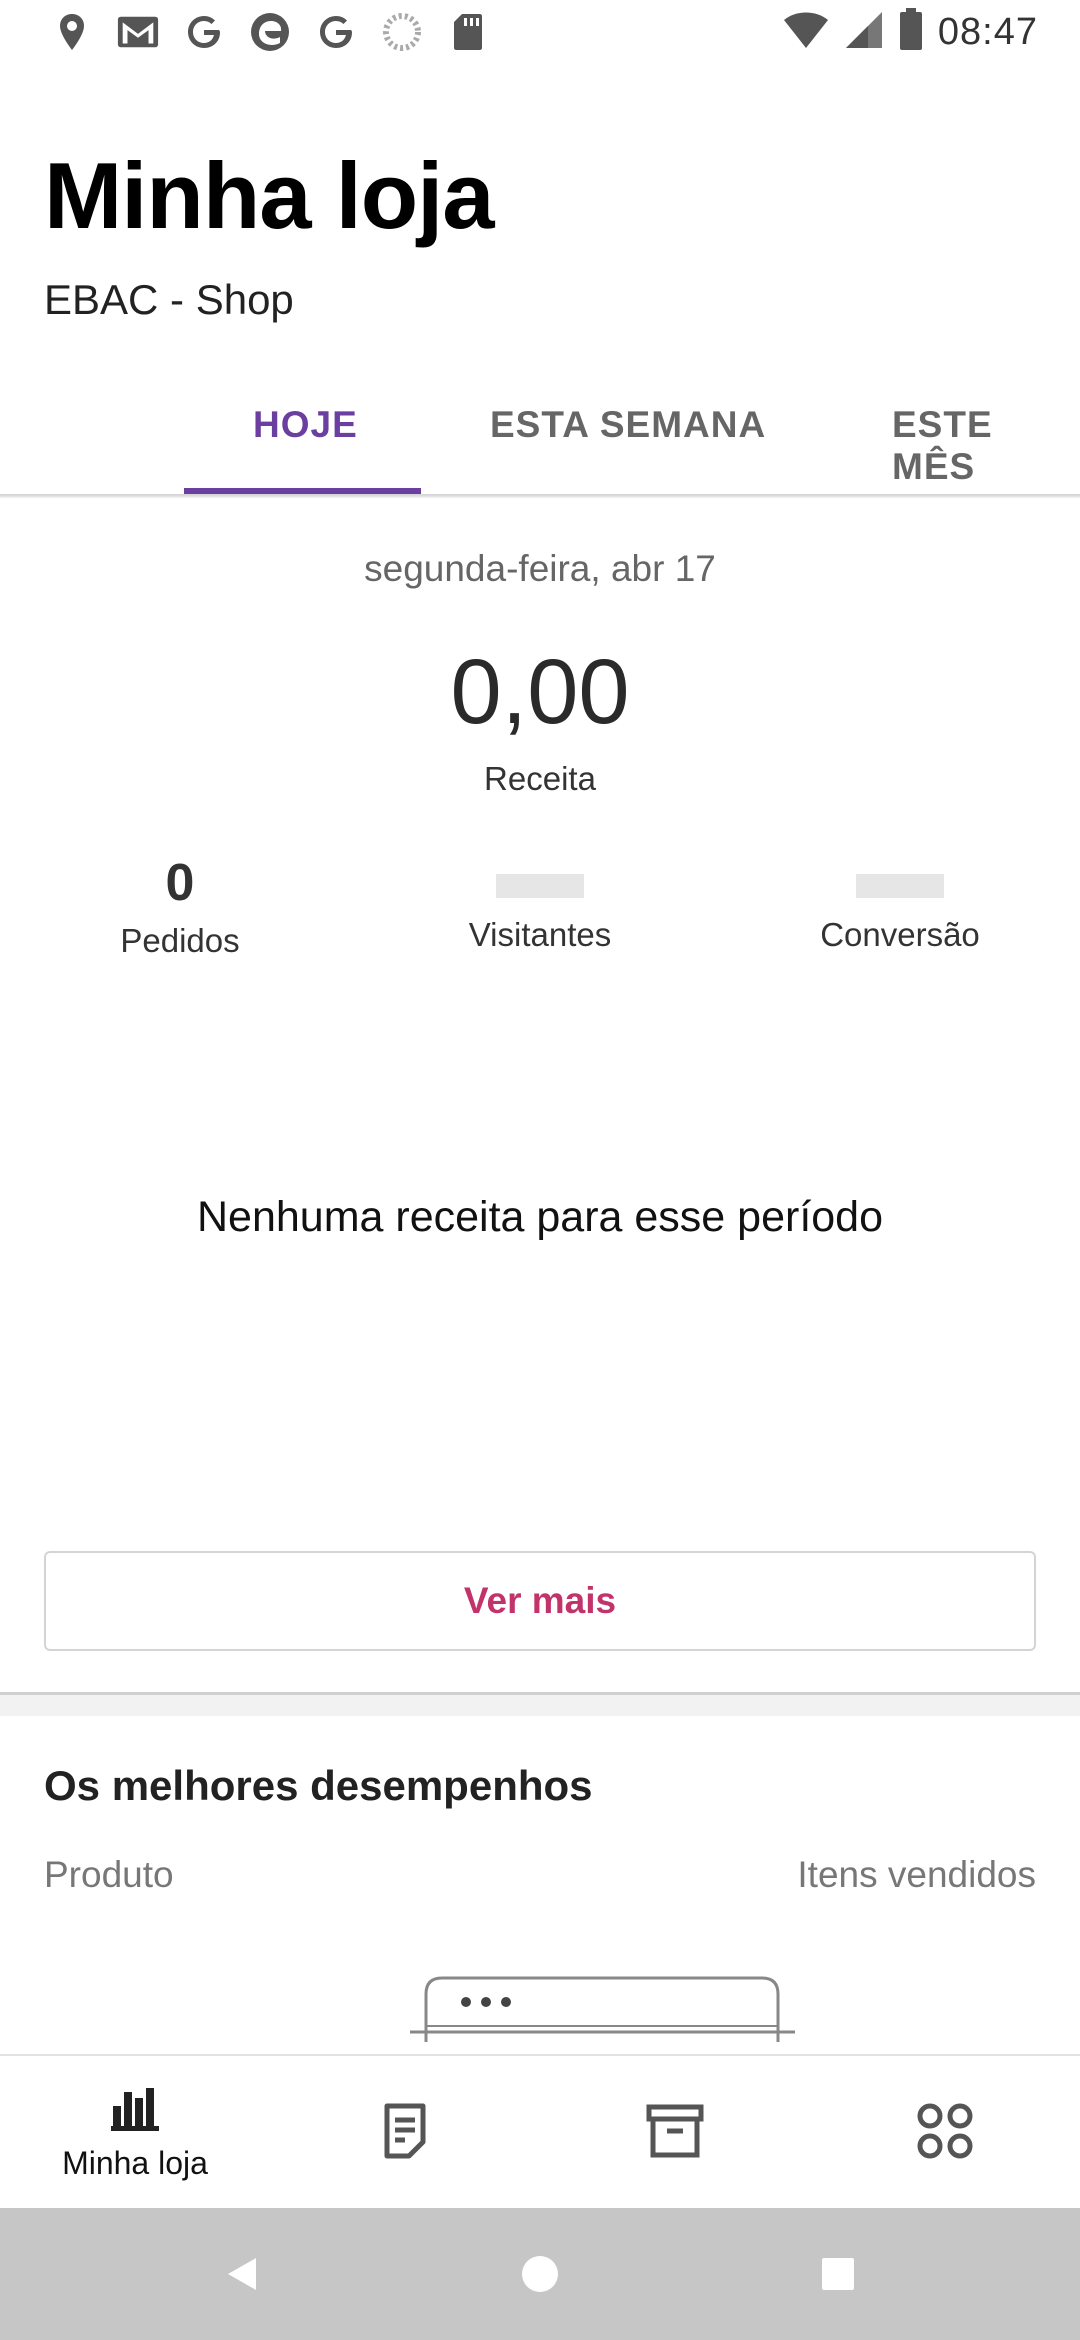 Image resolution: width=1080 pixels, height=2340 pixels. Describe the element at coordinates (109, 1874) in the screenshot. I see `column-header-product: Produto` at that location.